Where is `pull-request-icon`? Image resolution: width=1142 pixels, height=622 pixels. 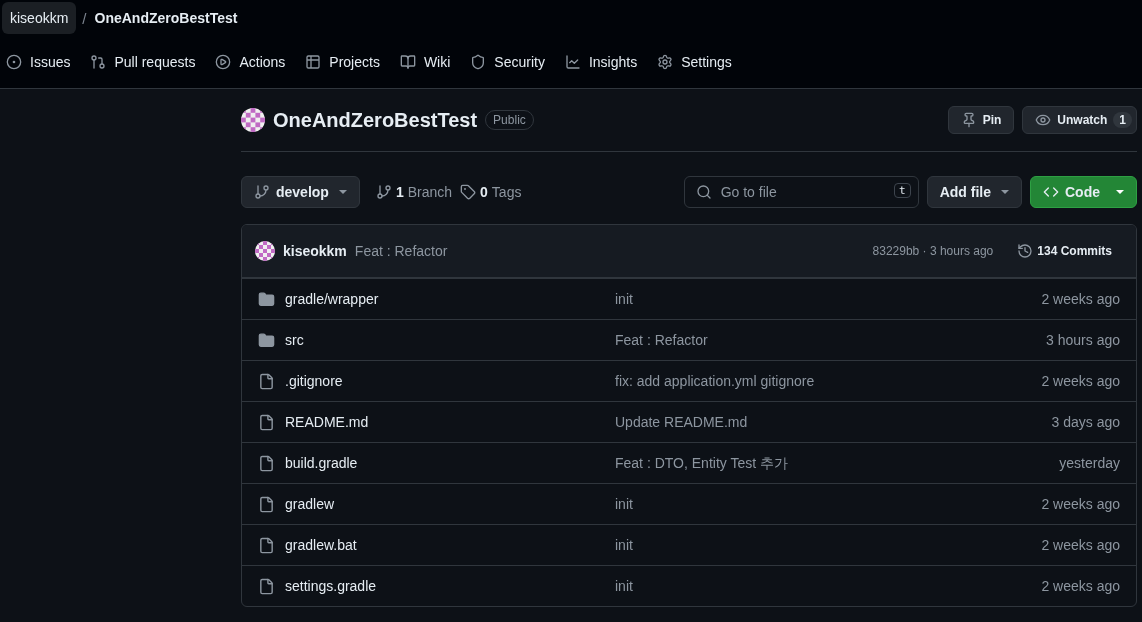
pull-request-icon is located at coordinates (98, 62).